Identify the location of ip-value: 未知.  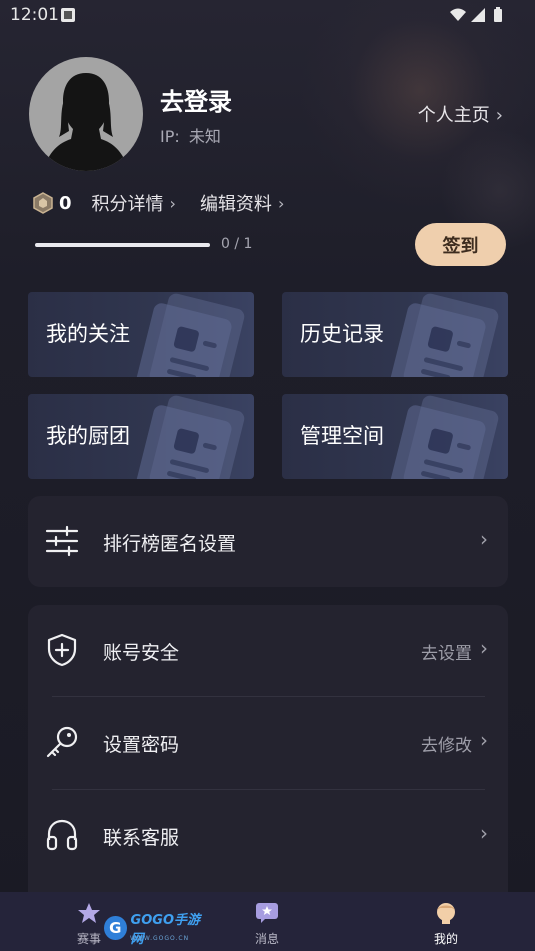
(204, 136).